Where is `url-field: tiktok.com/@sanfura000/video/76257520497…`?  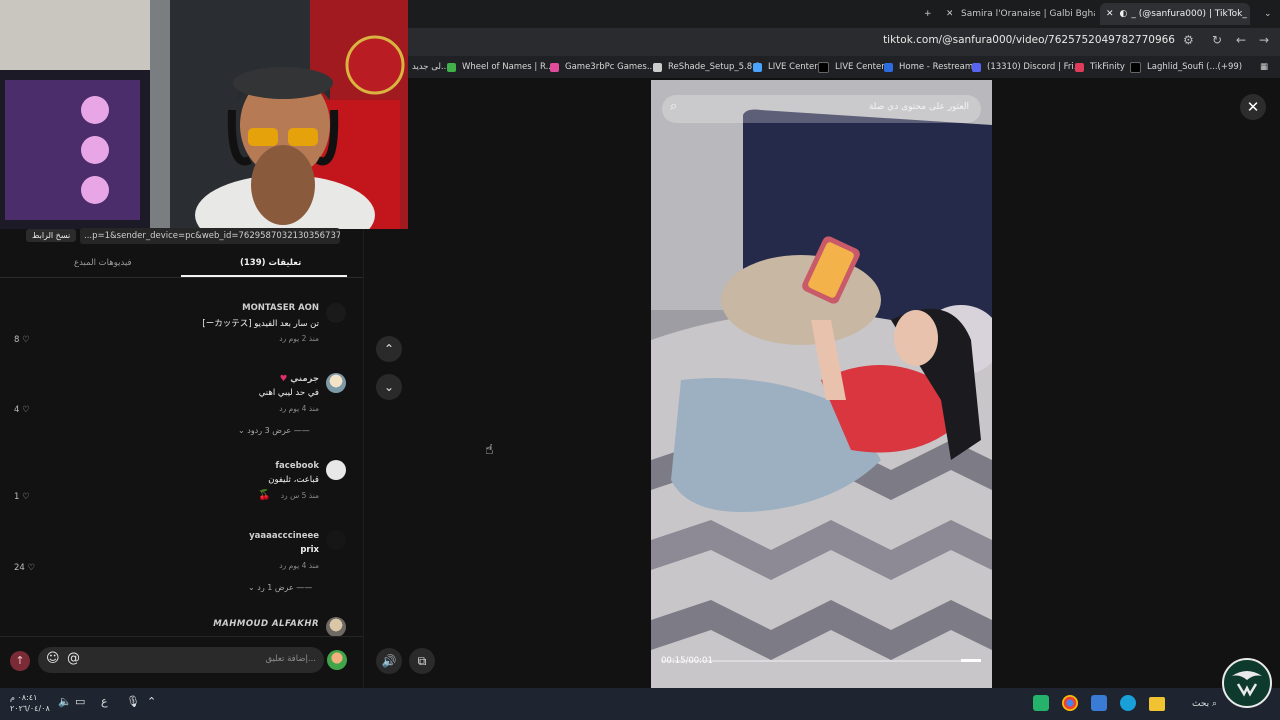
url-field: tiktok.com/@sanfura000/video/76257520497… is located at coordinates (1029, 40).